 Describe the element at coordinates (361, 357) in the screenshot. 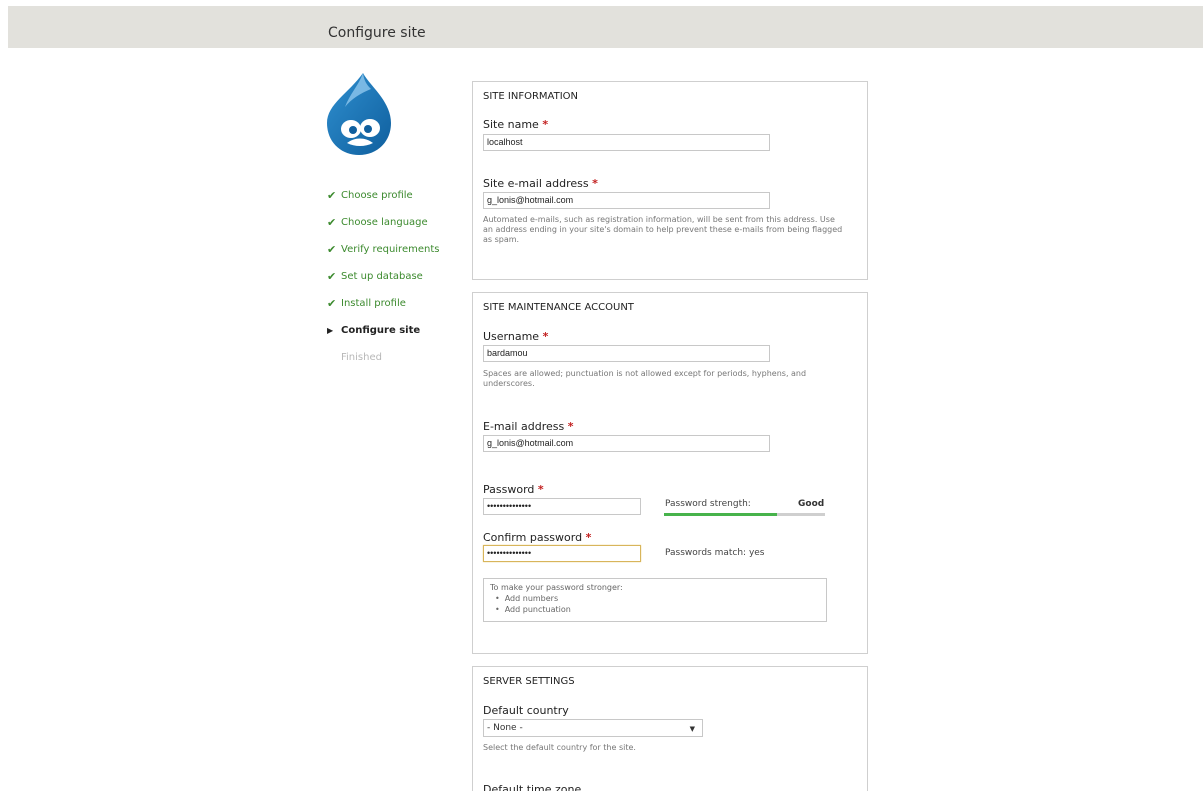

I see `step-label: Finished` at that location.